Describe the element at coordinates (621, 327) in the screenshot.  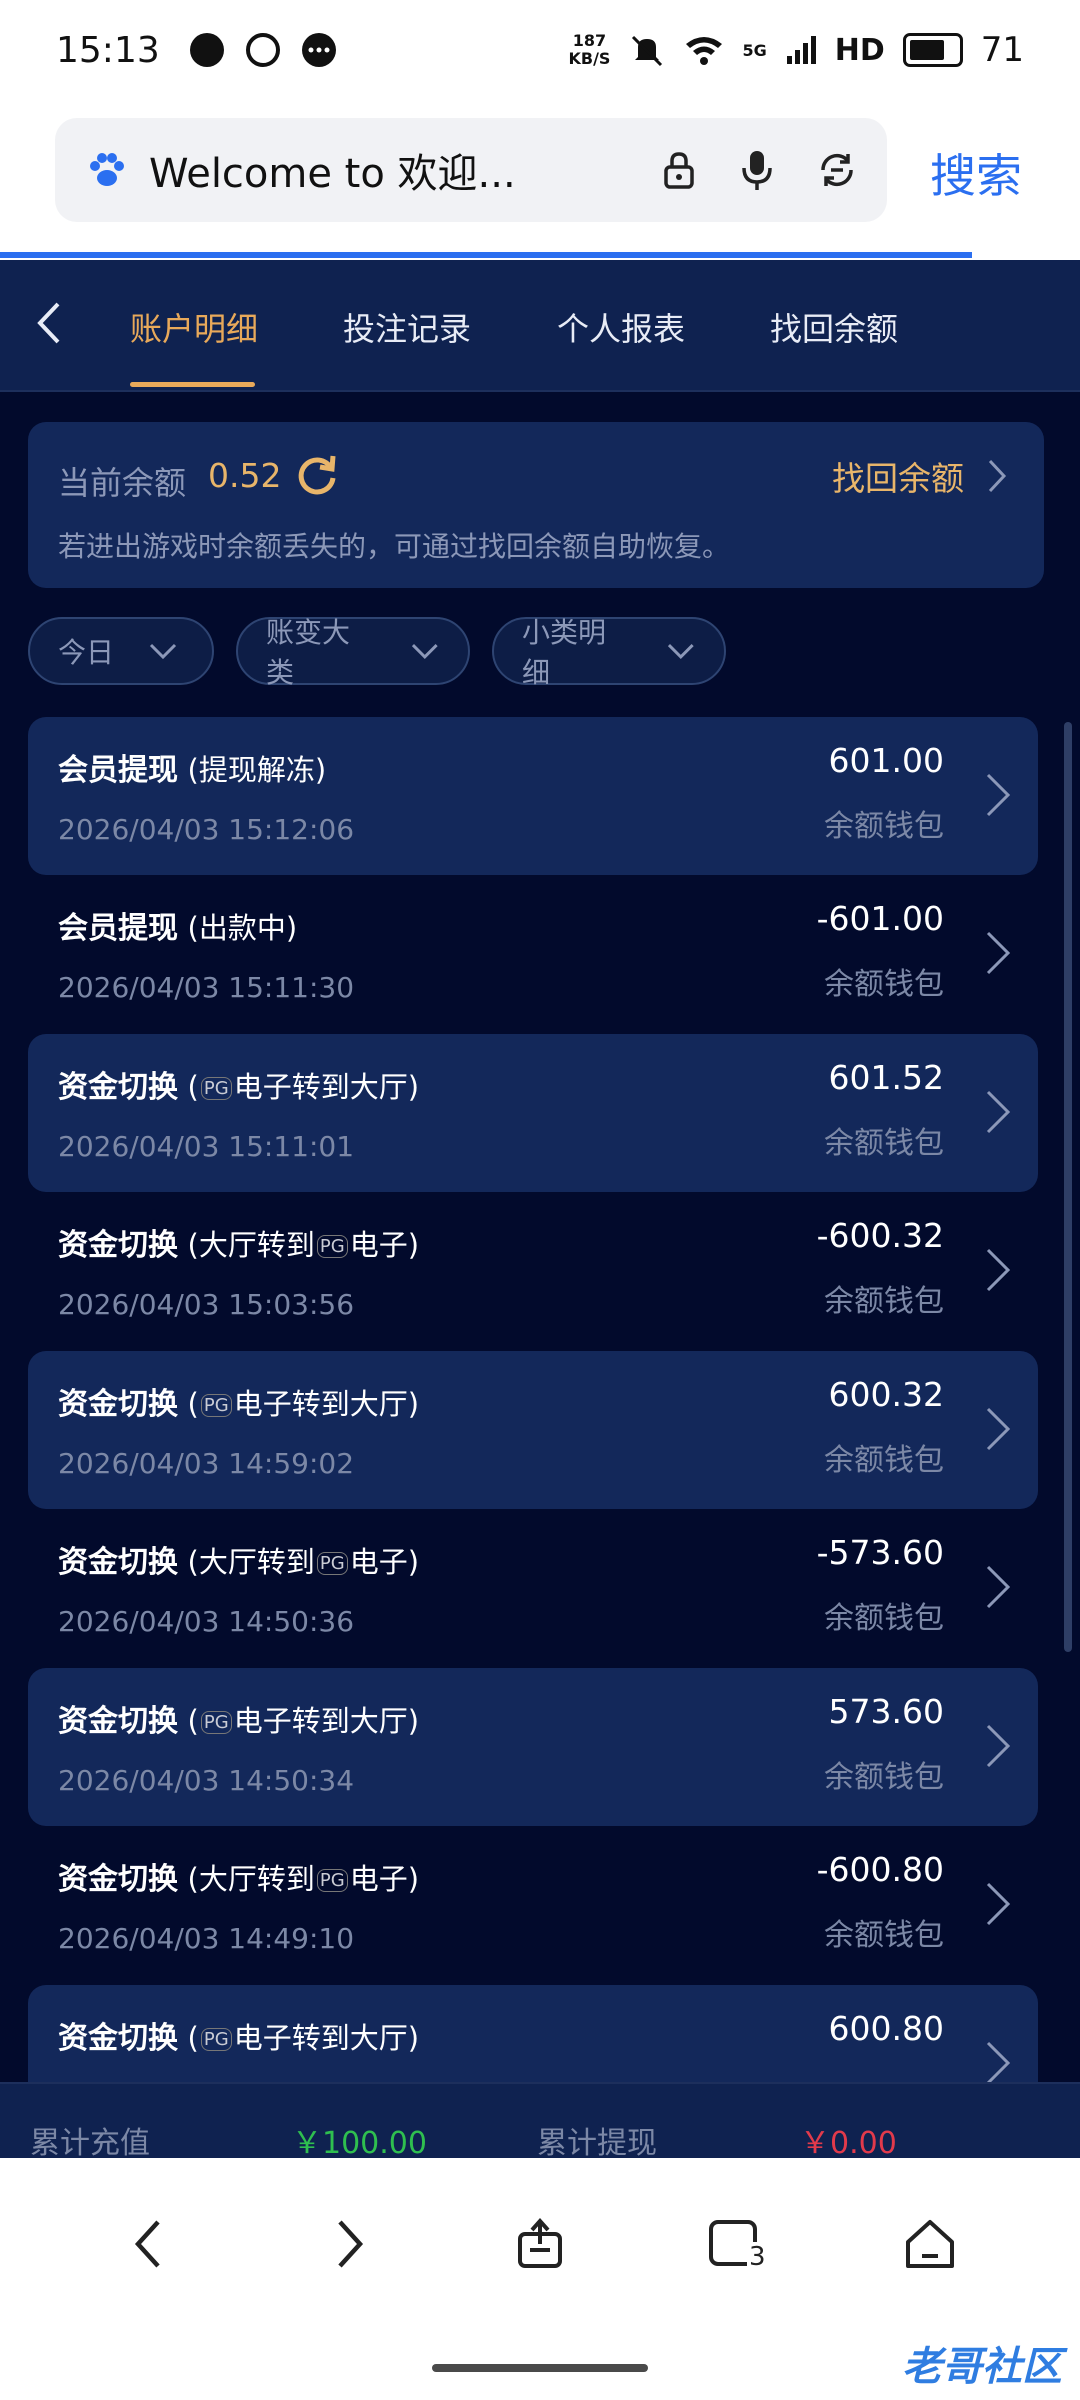
I see `tab-personal-report: 个人报表` at that location.